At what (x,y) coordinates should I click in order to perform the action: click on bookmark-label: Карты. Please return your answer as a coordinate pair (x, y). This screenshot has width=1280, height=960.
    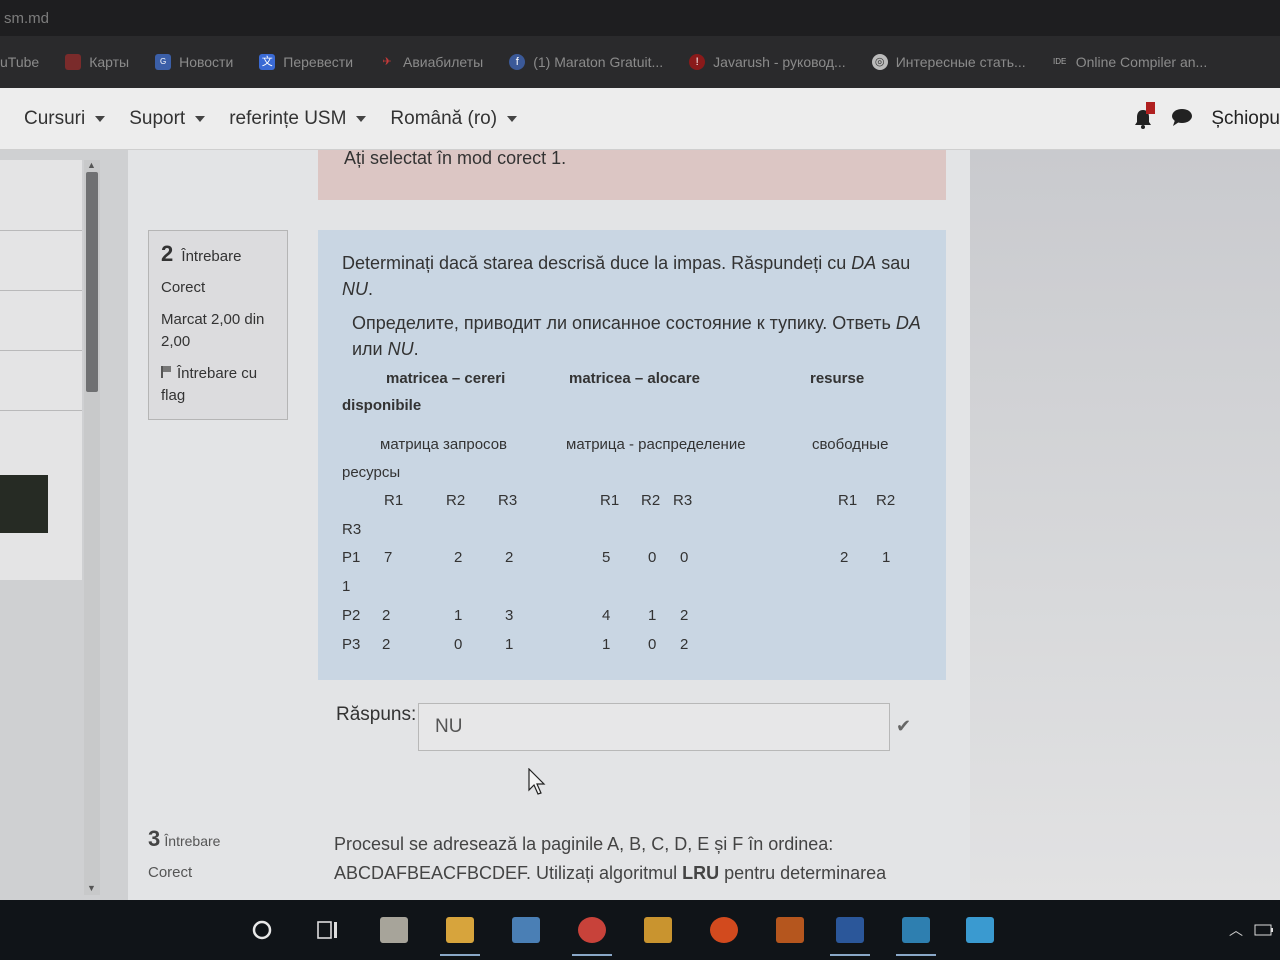
    Looking at the image, I should click on (109, 62).